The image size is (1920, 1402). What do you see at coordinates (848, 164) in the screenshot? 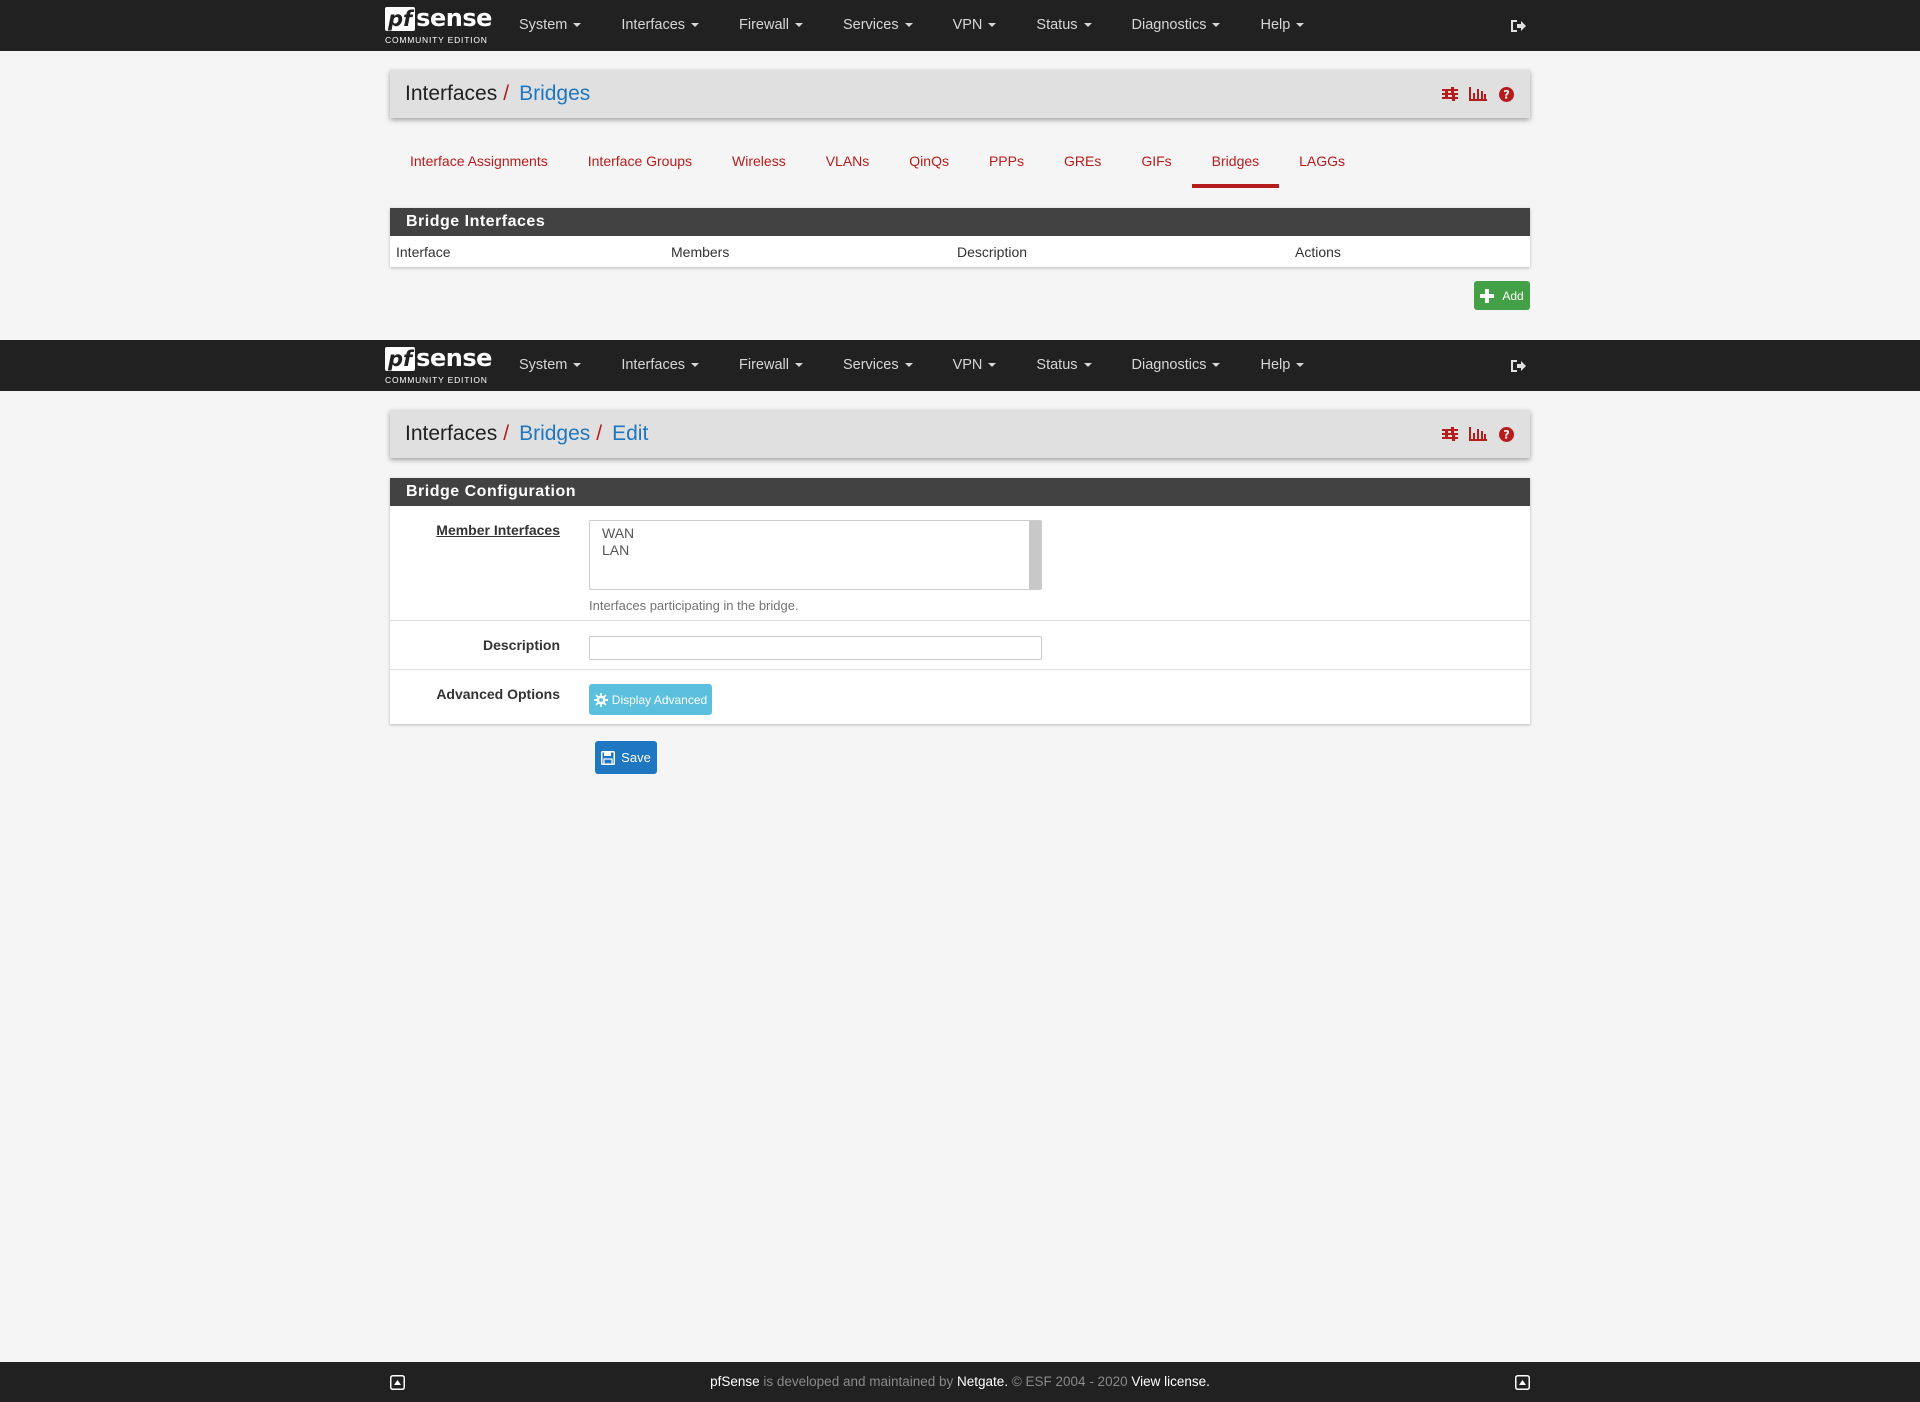
I see `tab-vlans: VLANs` at bounding box center [848, 164].